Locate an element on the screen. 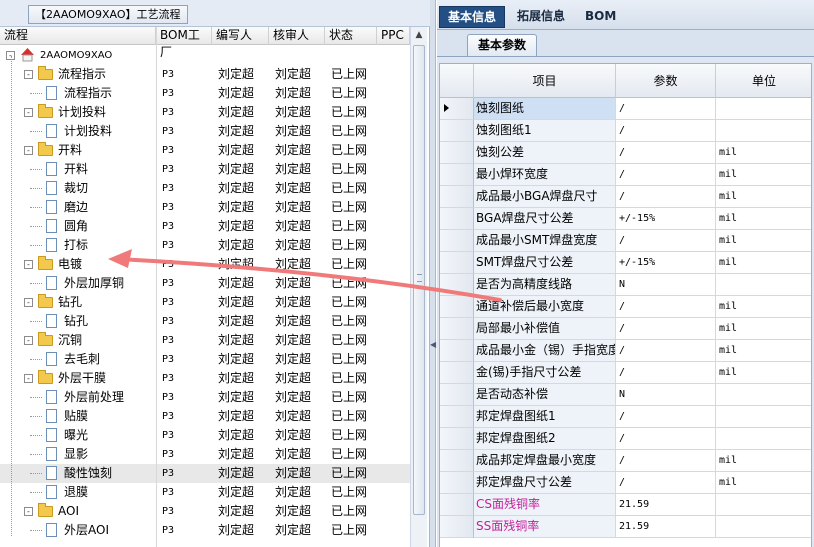 This screenshot has height=547, width=814. tree-row: 退膜 P3 刘定超 刘定超 已上网 is located at coordinates (205, 492).